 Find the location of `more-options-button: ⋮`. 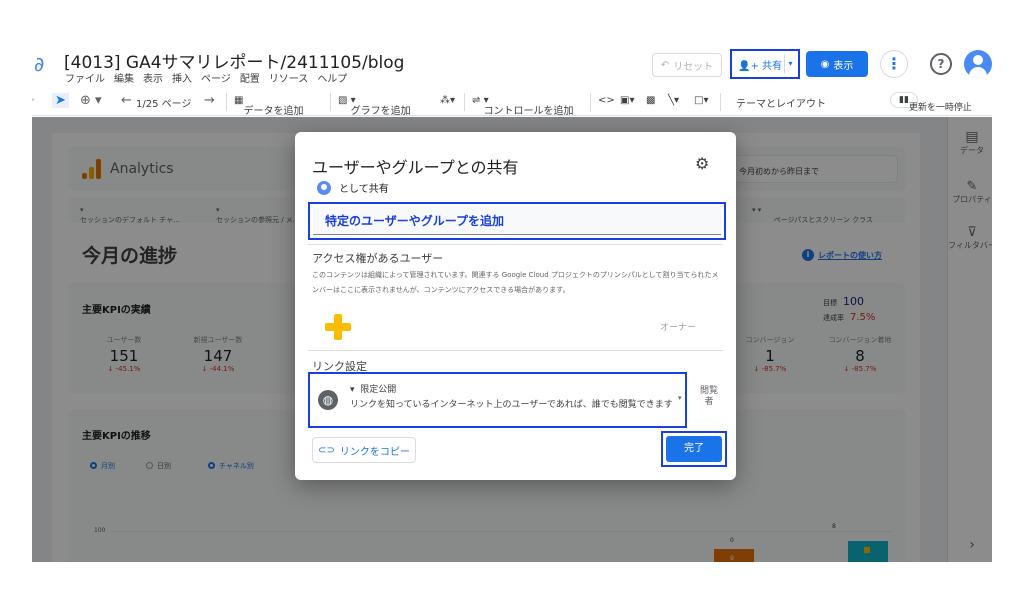

more-options-button: ⋮ is located at coordinates (894, 64).